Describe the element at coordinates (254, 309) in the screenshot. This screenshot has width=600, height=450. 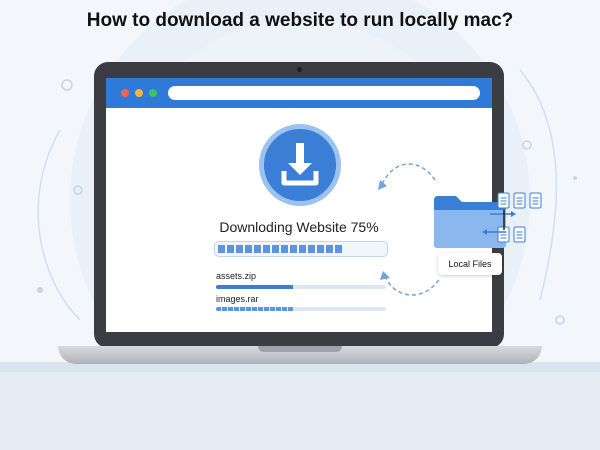
I see `file-progress-fill-images` at that location.